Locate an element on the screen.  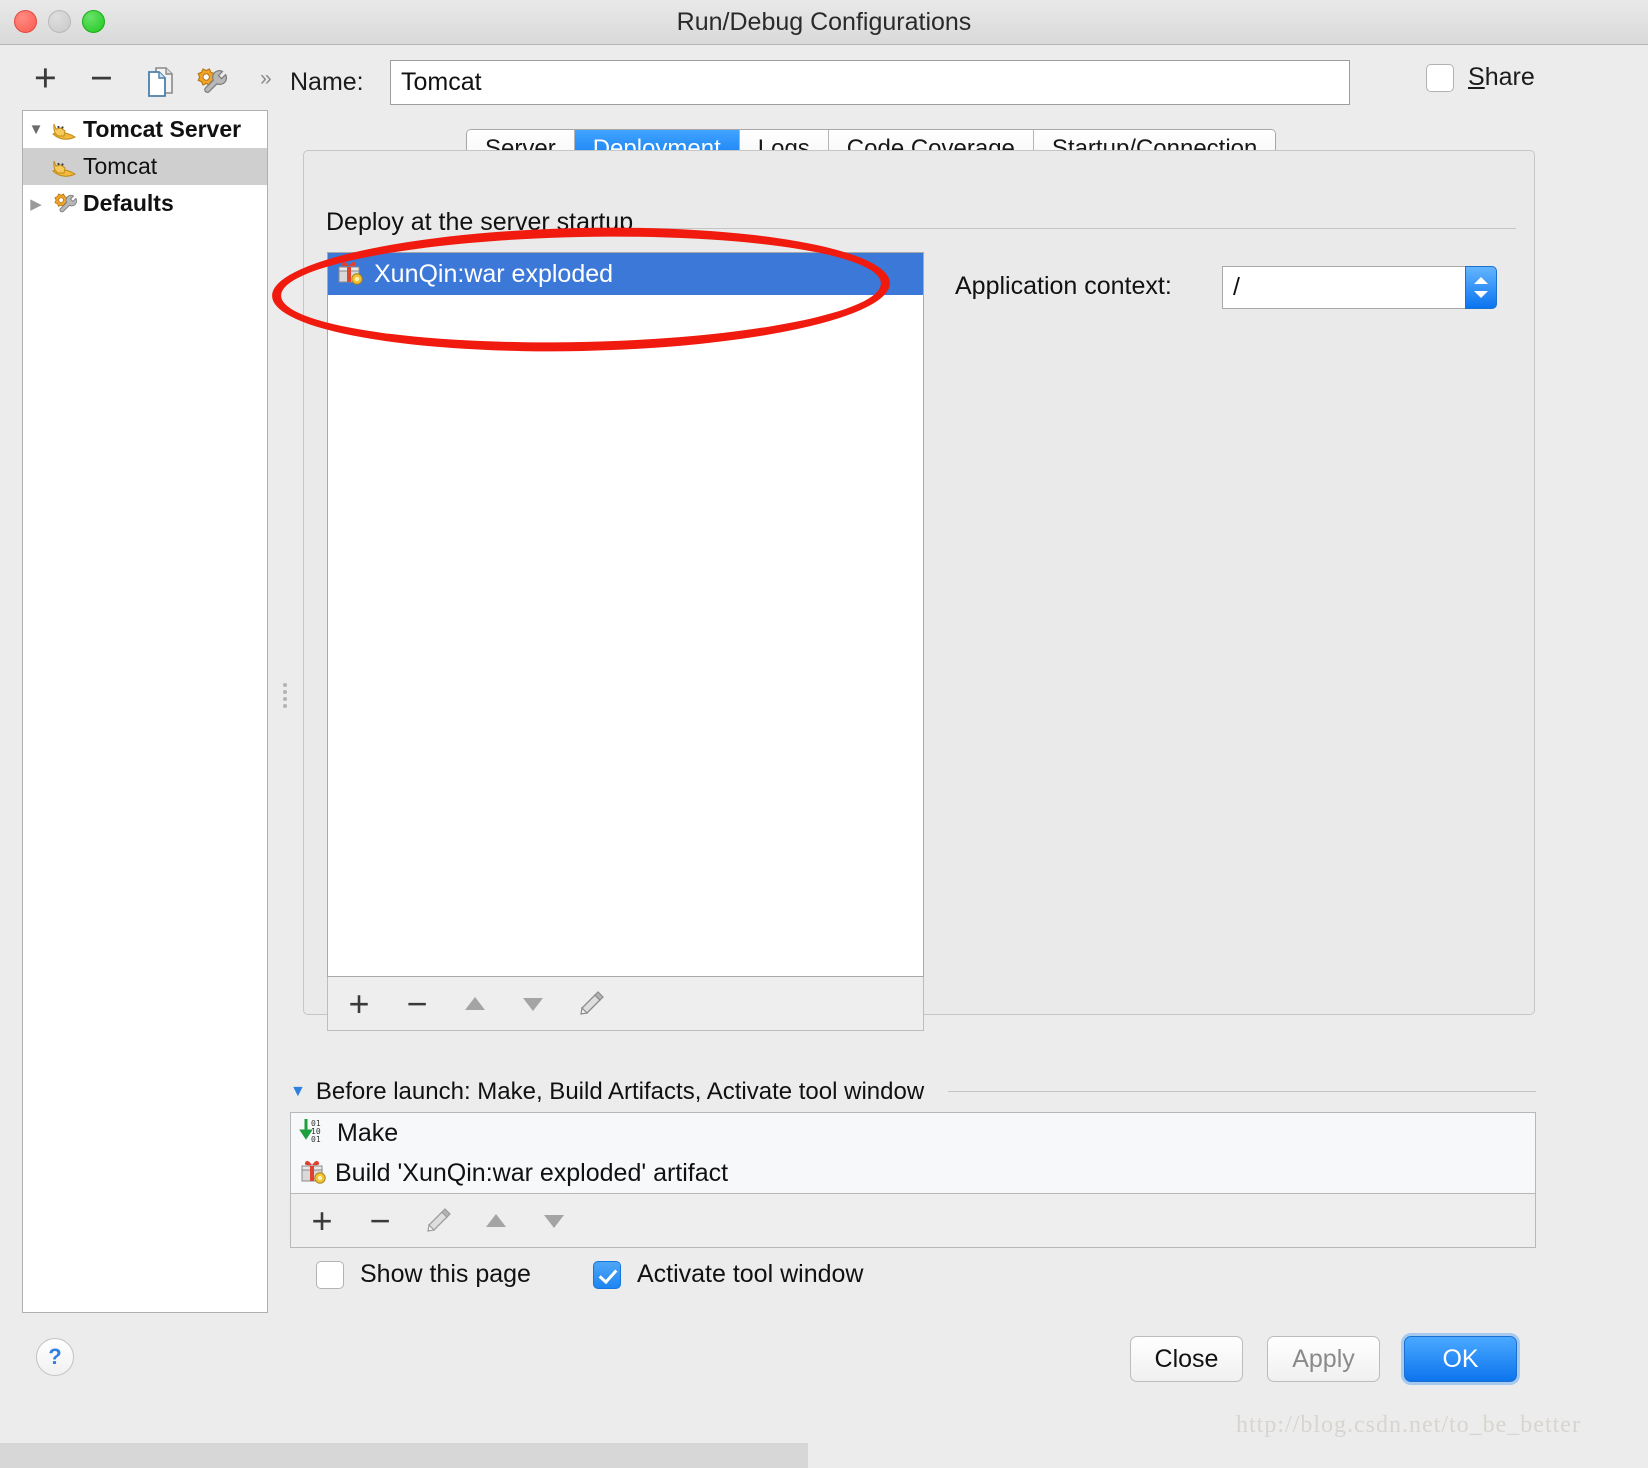
before-launch-options: Show this page Activate tool window is located at coordinates (589, 1274).